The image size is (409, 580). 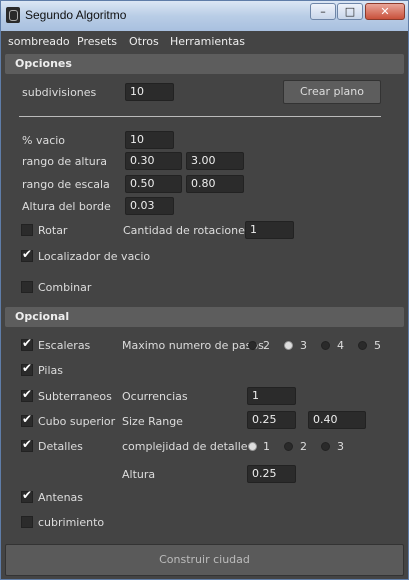 I want to click on rotaciones-field: 1, so click(x=269, y=230).